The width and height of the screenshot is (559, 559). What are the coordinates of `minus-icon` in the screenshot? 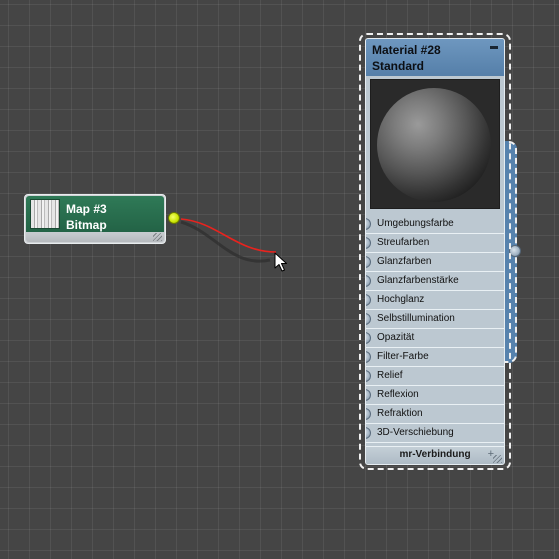 It's located at (494, 47).